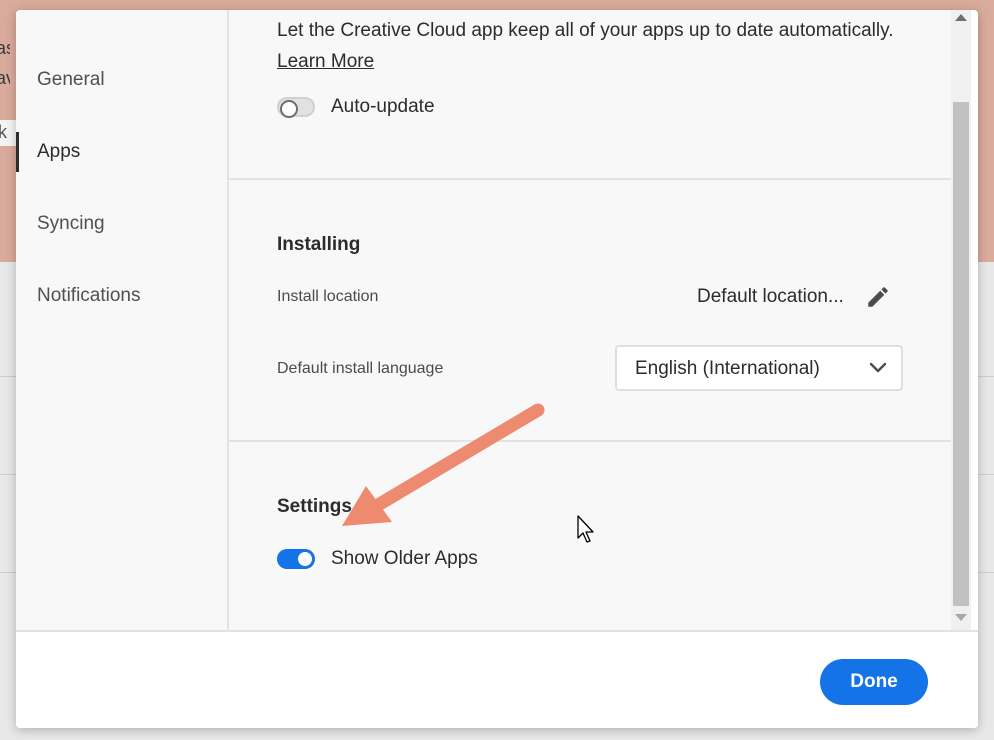 Image resolution: width=994 pixels, height=740 pixels. I want to click on background-text-fragment: ave, so click(5, 78).